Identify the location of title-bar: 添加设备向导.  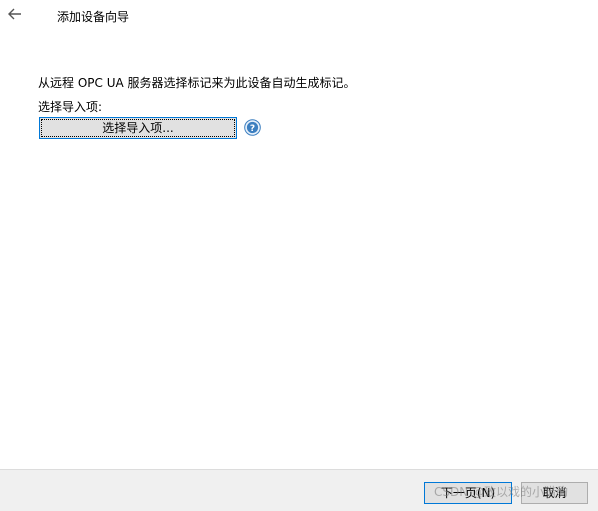
(299, 15).